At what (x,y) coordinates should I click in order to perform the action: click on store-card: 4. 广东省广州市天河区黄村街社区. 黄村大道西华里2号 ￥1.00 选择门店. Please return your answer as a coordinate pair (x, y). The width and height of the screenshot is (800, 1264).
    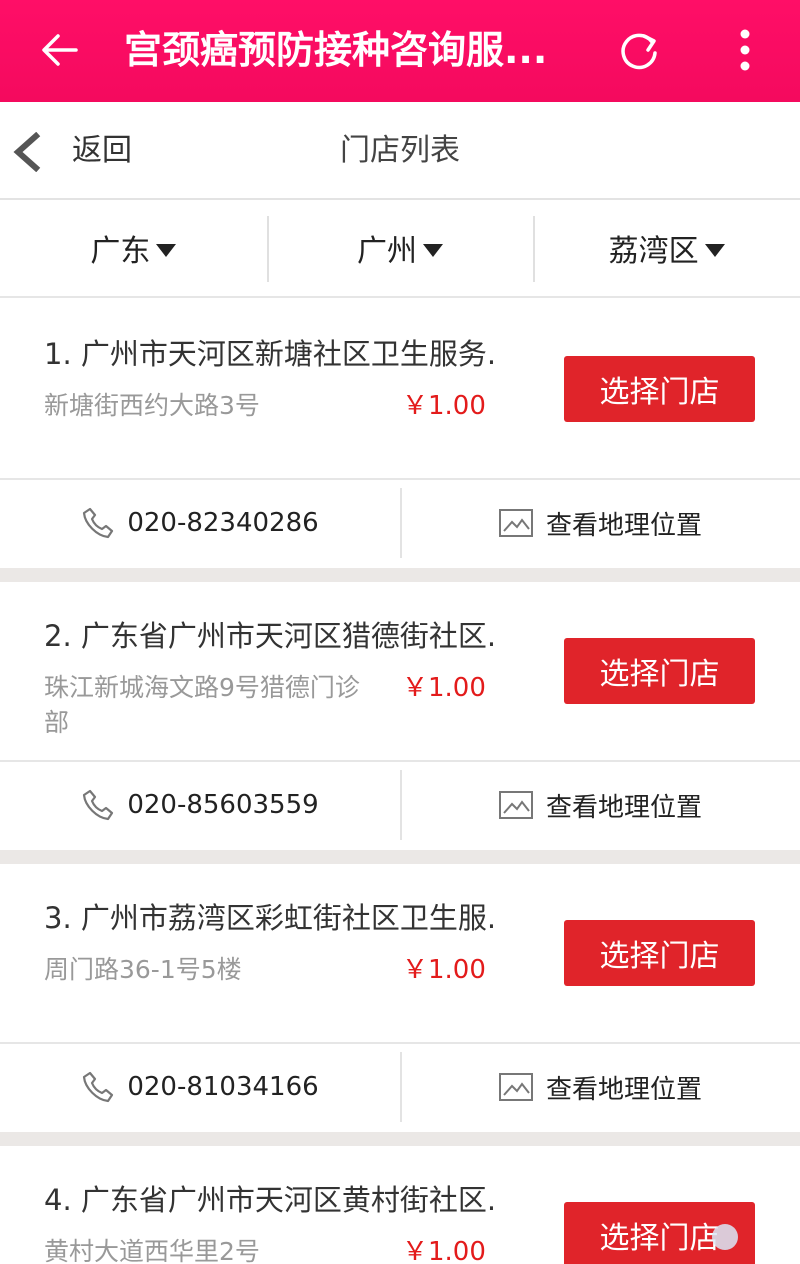
    Looking at the image, I should click on (400, 1205).